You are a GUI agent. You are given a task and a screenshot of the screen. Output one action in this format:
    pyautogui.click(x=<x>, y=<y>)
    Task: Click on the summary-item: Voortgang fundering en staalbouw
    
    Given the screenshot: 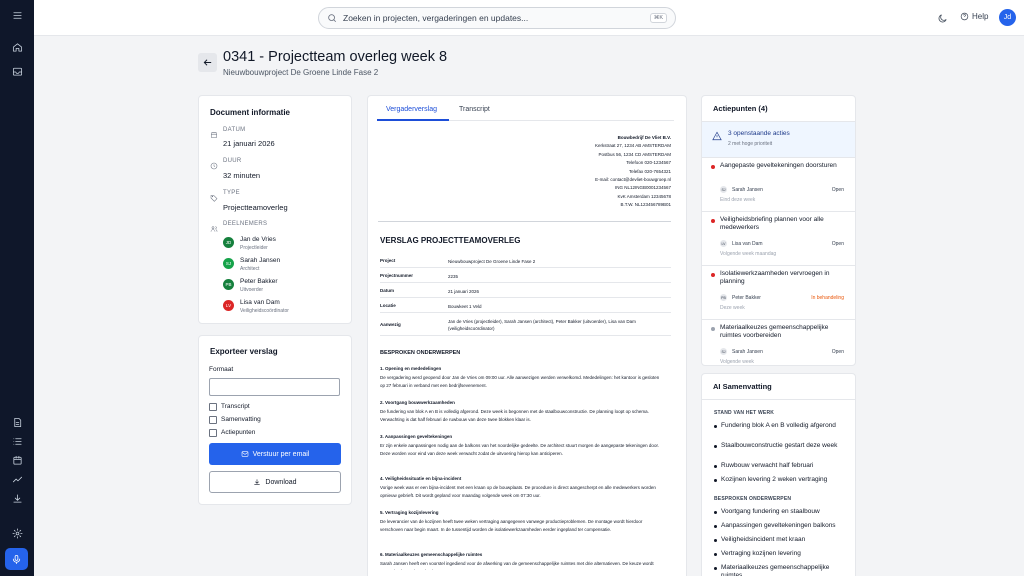 What is the action you would take?
    pyautogui.click(x=781, y=512)
    